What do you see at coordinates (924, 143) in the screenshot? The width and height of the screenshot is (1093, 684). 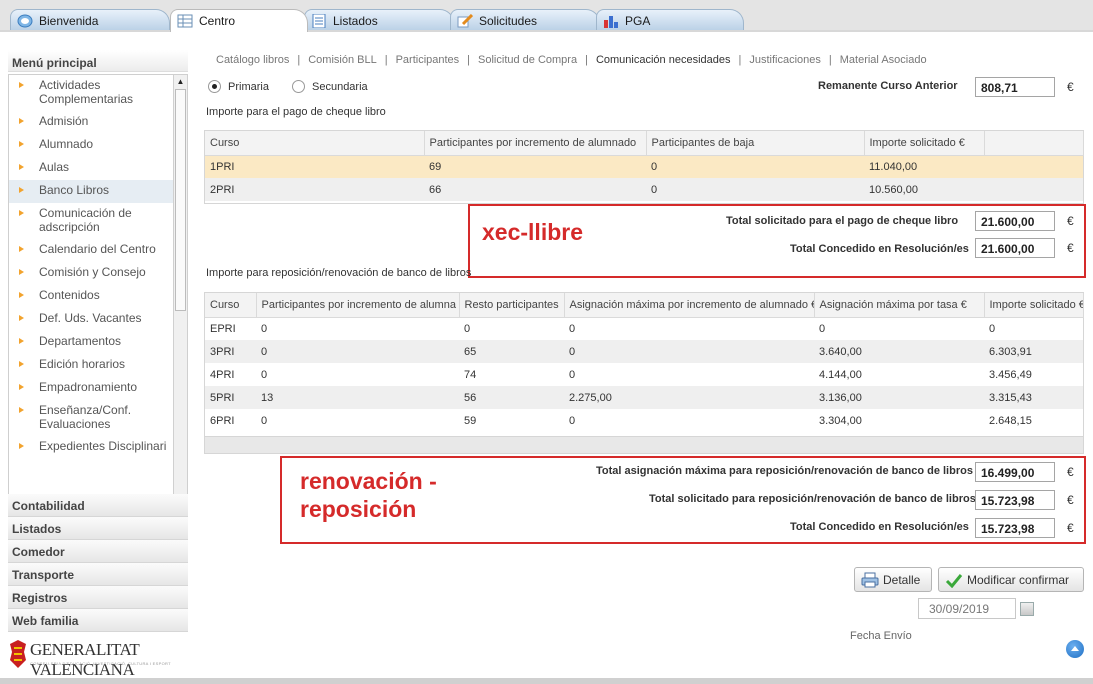 I see `column-header: Importe solicitado €` at bounding box center [924, 143].